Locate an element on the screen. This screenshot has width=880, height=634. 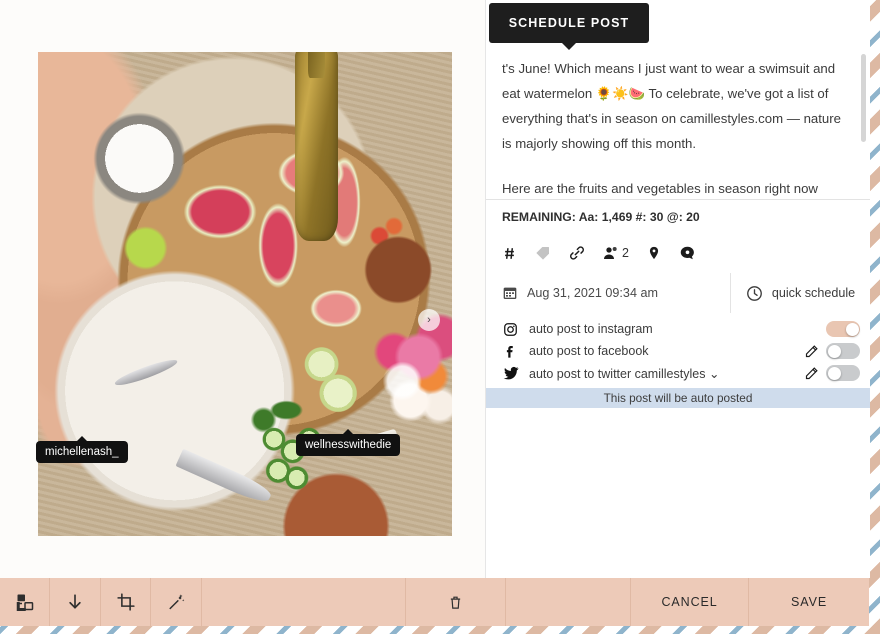
tag-icon is located at coordinates (543, 253).